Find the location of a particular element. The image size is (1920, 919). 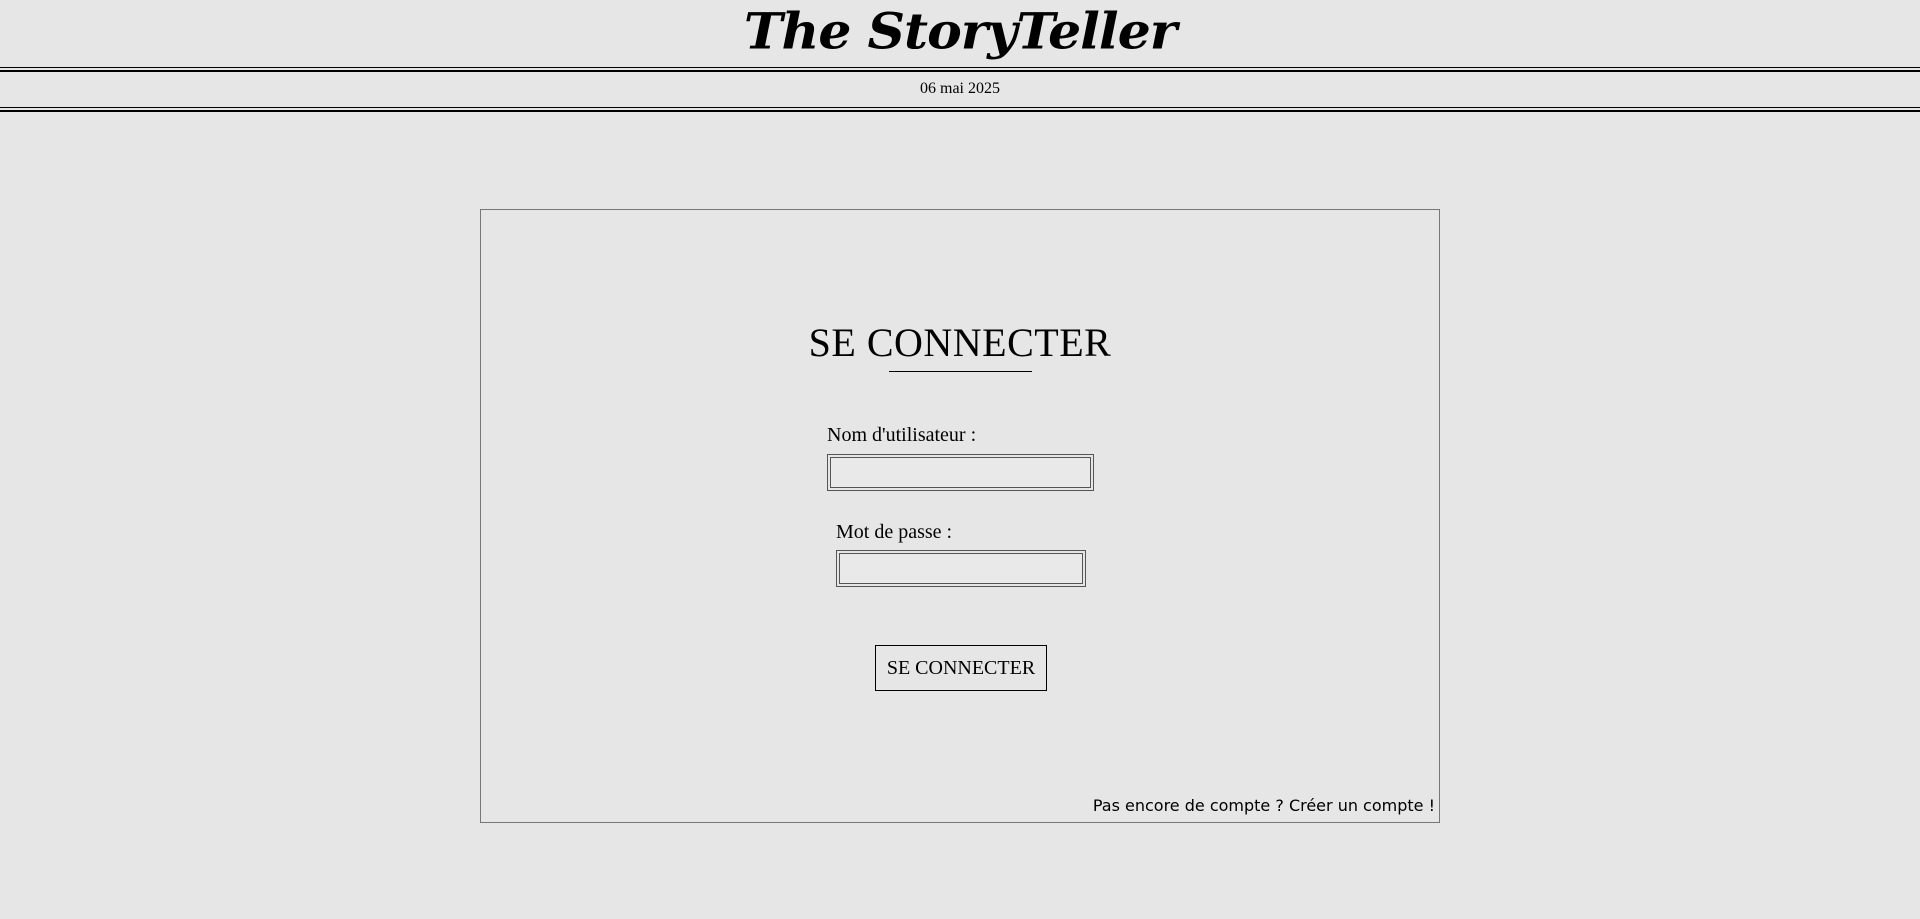

date-line: 06 mai 2025 is located at coordinates (960, 88).